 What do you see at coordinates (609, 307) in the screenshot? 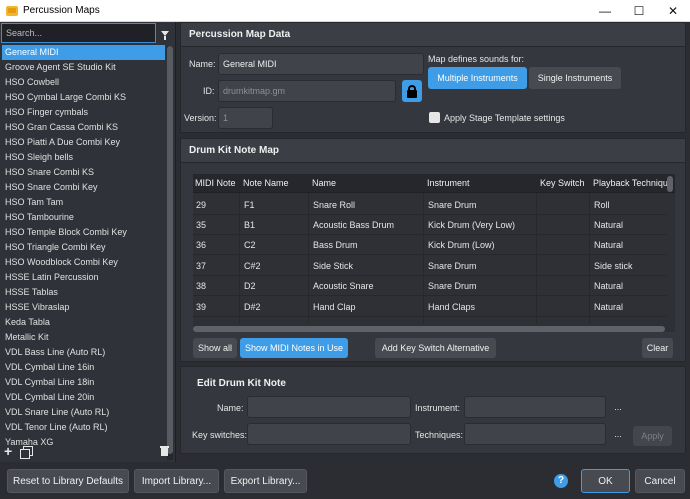
I see `cell-technique: Natural` at bounding box center [609, 307].